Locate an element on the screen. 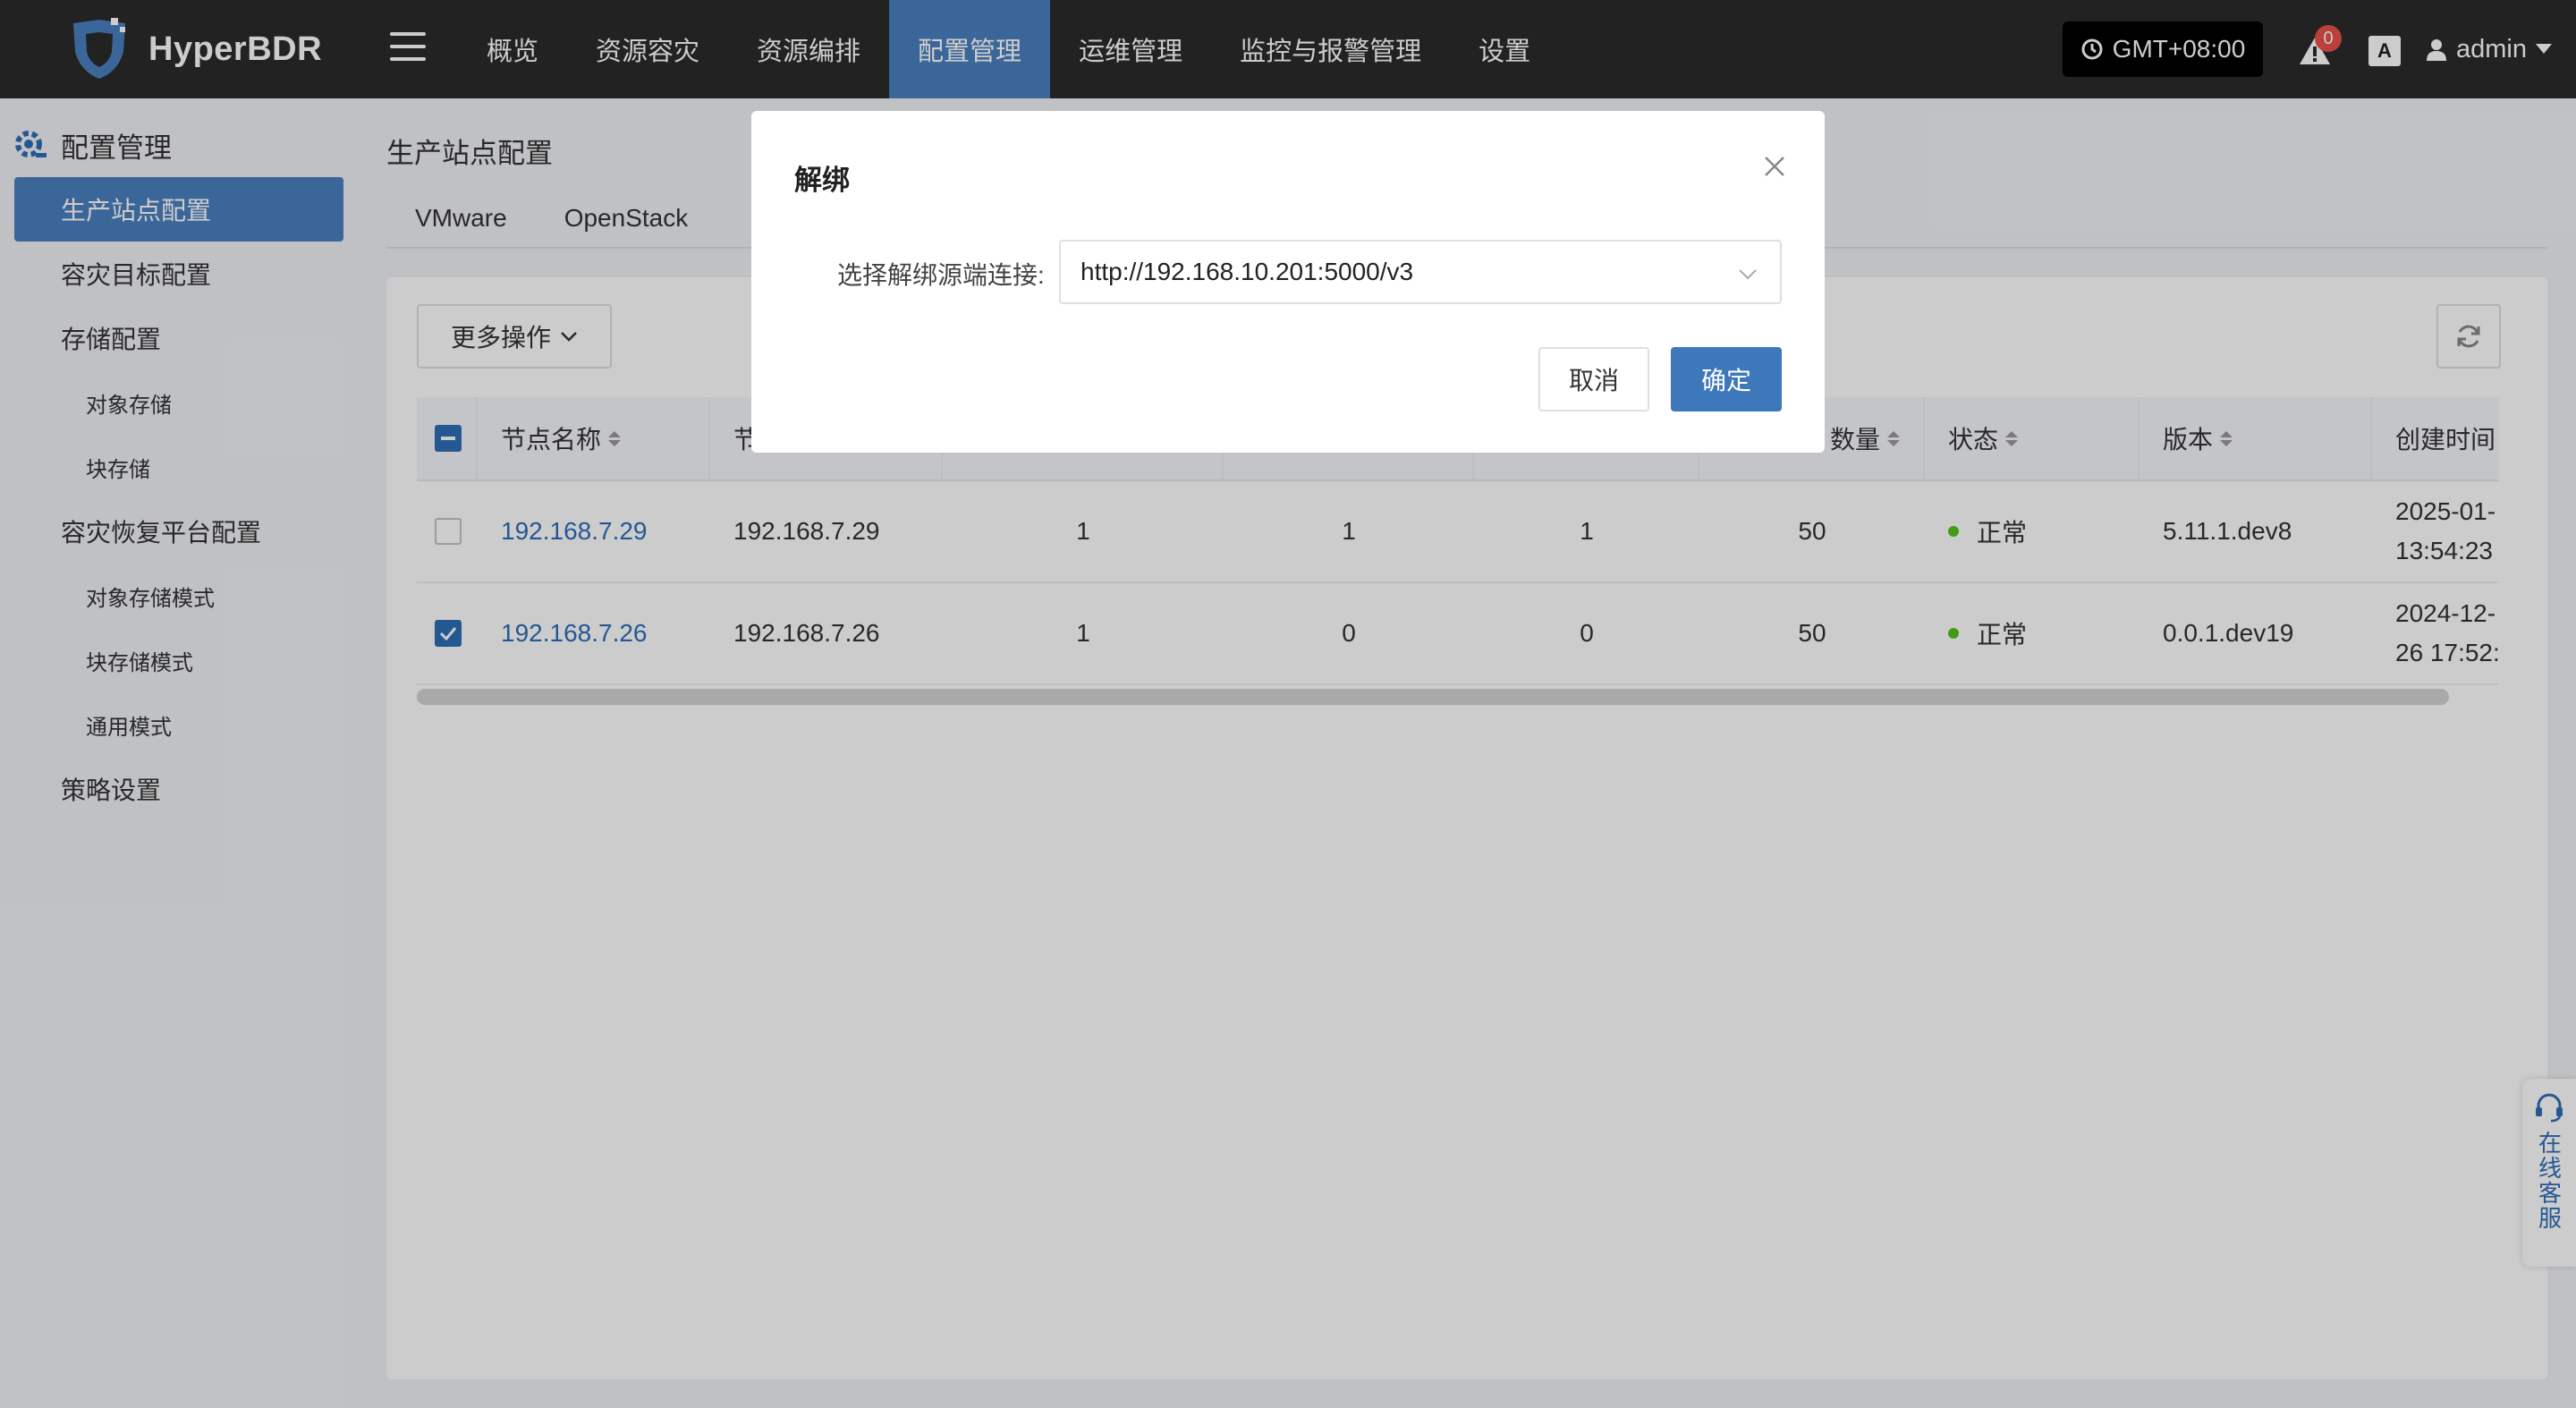  source-connection-label: 选择解绑源端连接: is located at coordinates (941, 275).